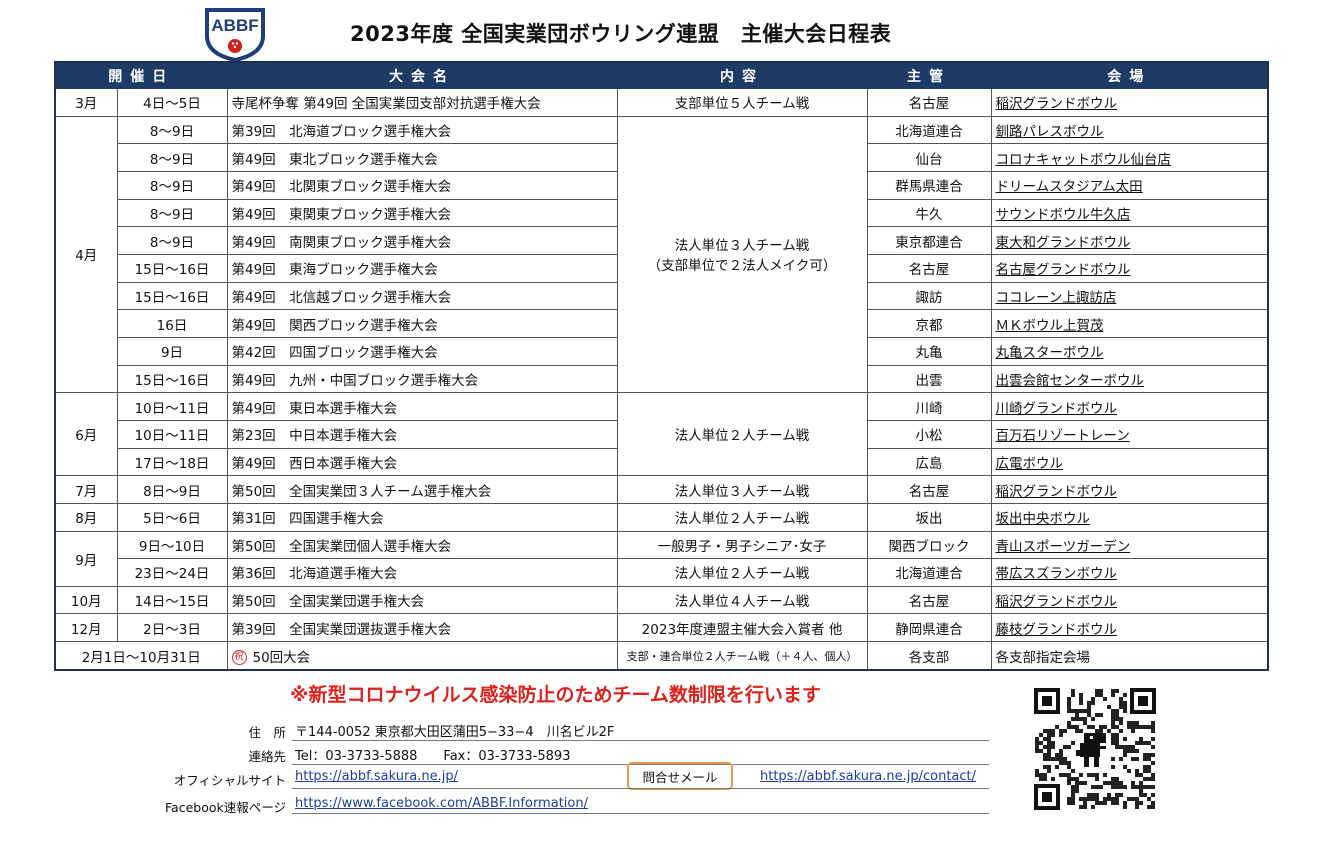  What do you see at coordinates (555, 695) in the screenshot?
I see `covid-notice: ※新型コロナウイルス感染防止のためチーム数制限を行います` at bounding box center [555, 695].